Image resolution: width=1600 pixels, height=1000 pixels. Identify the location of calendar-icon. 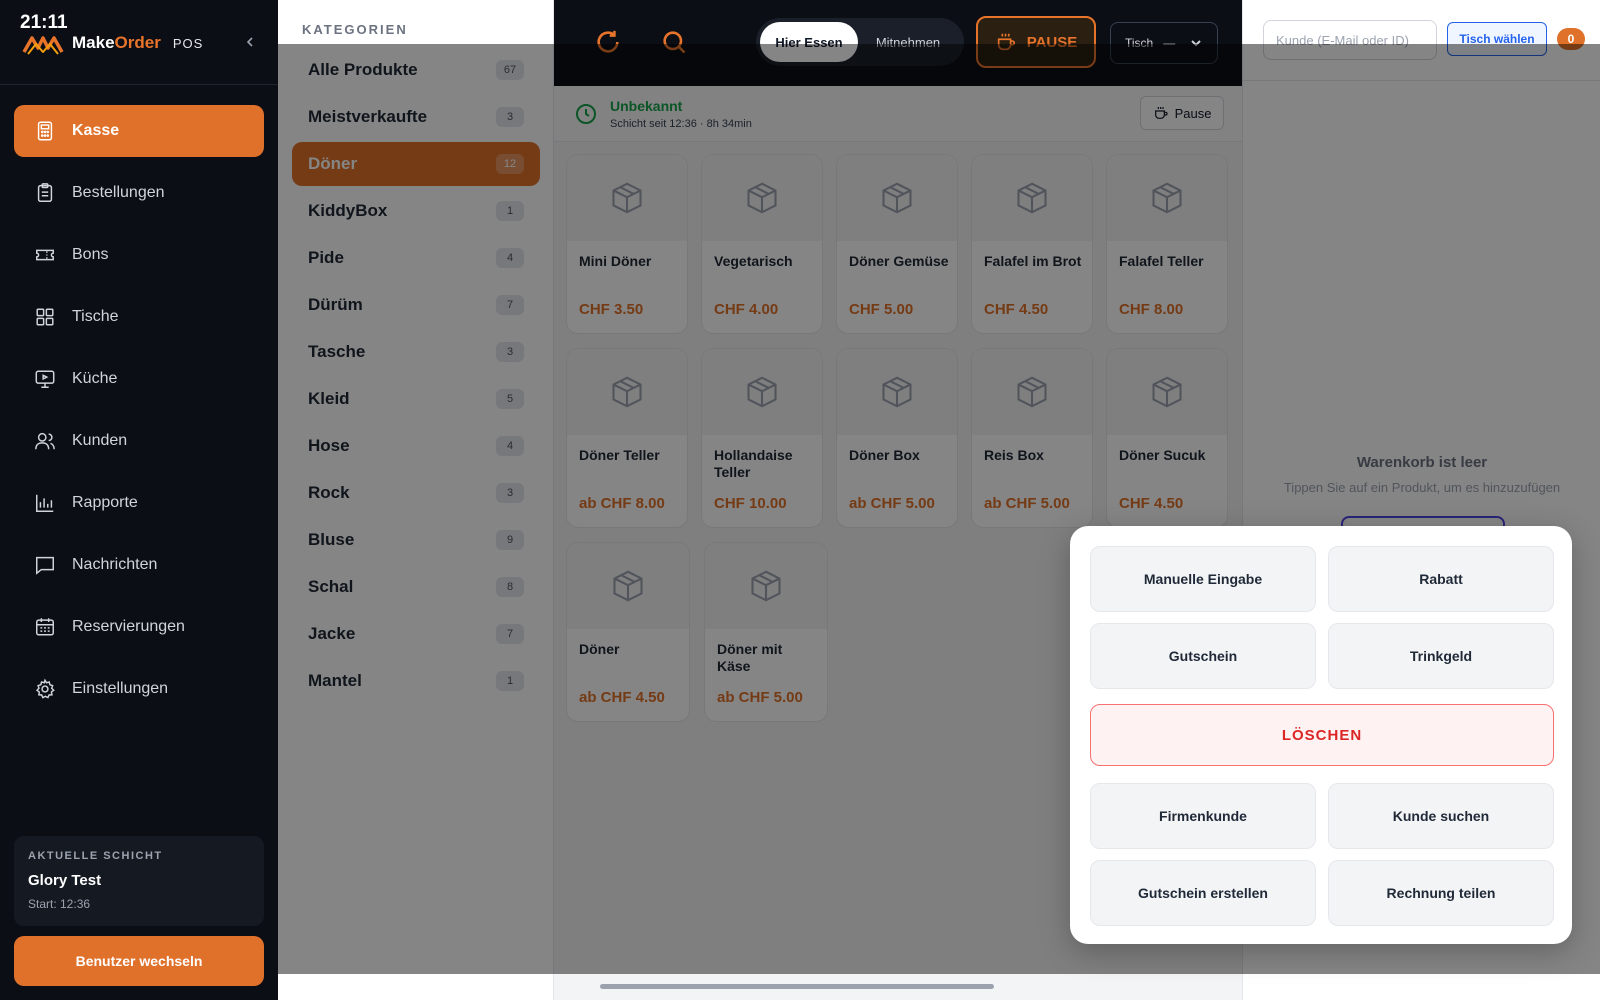
(45, 627).